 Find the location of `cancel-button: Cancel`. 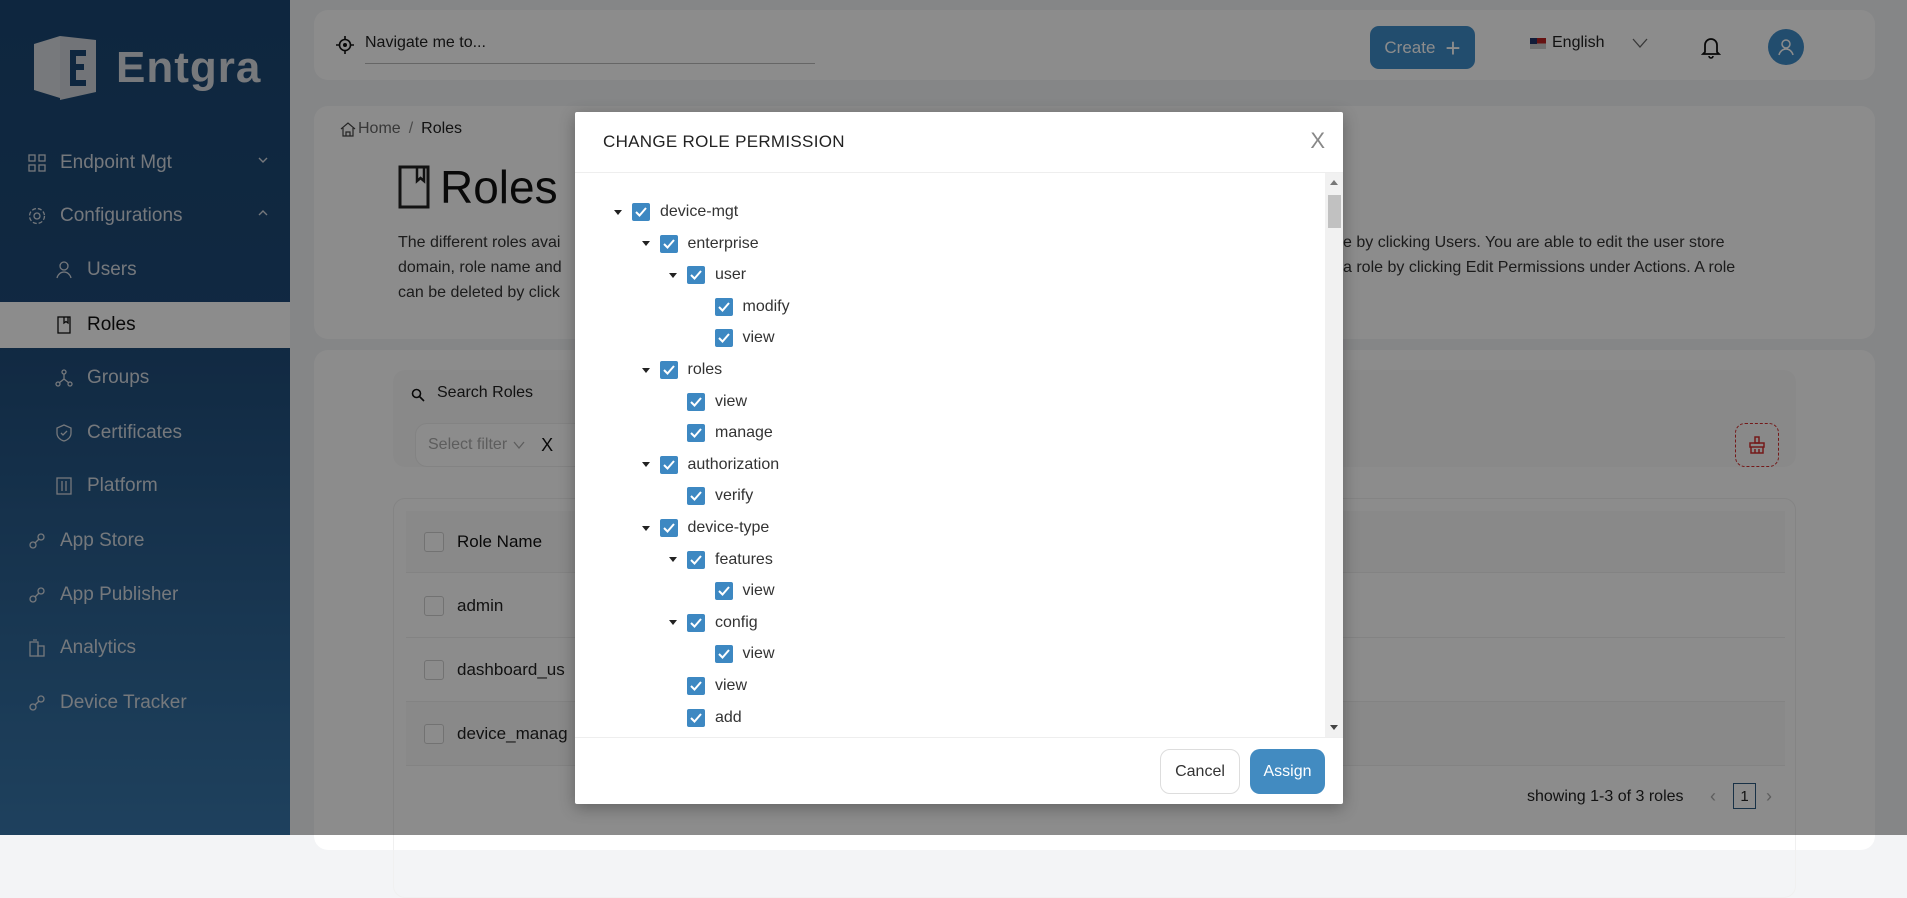

cancel-button: Cancel is located at coordinates (1200, 771).